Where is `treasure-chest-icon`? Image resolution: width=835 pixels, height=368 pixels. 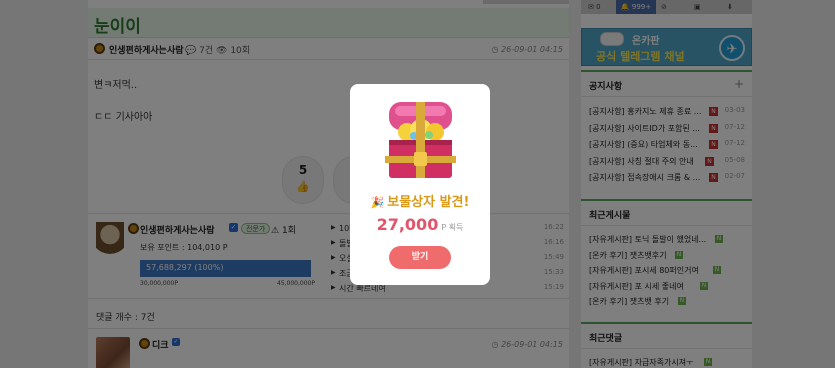 treasure-chest-icon is located at coordinates (420, 140).